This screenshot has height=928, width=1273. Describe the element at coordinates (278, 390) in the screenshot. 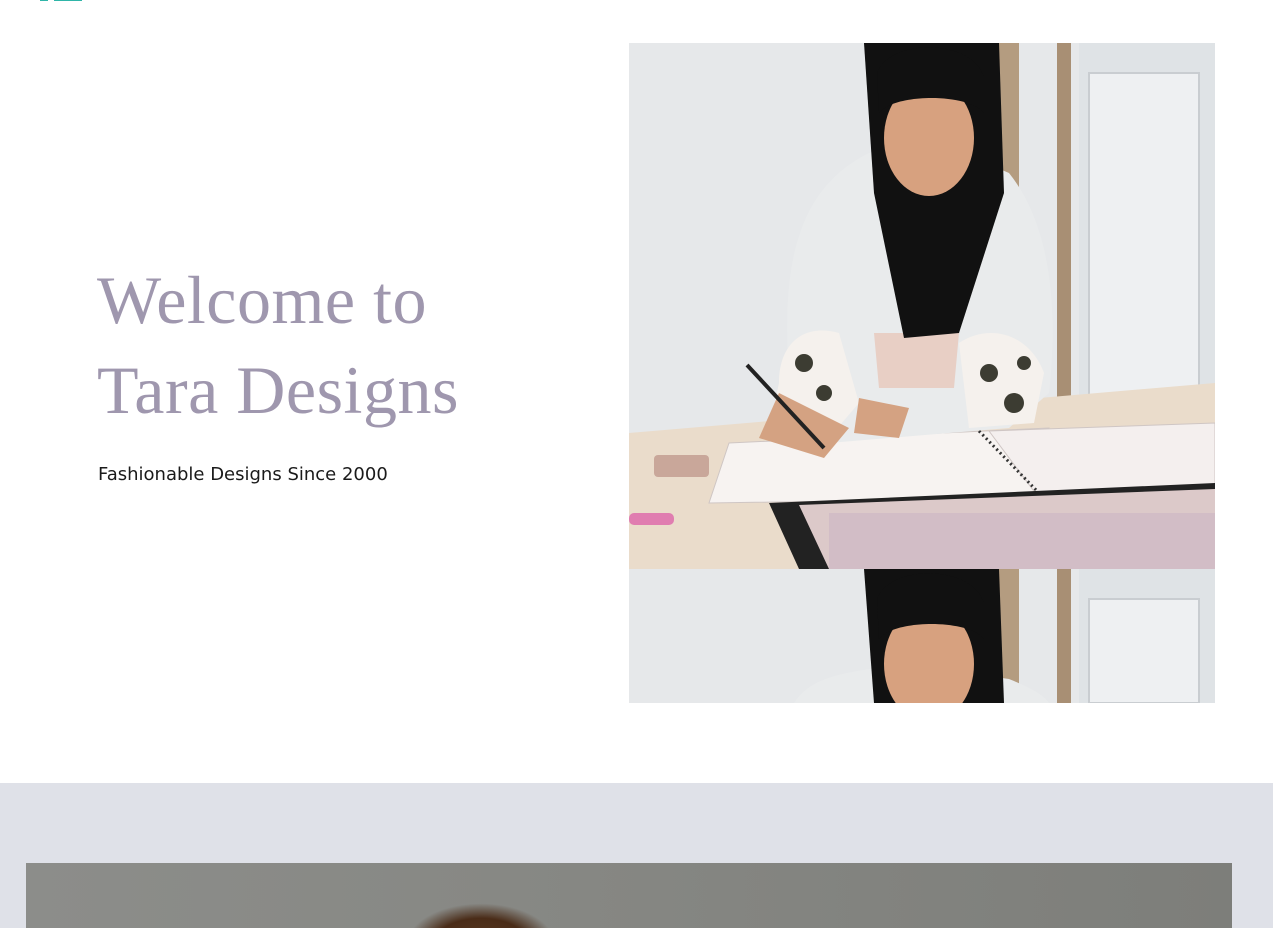

I see `hero-title-line-2: Tara Designs` at that location.